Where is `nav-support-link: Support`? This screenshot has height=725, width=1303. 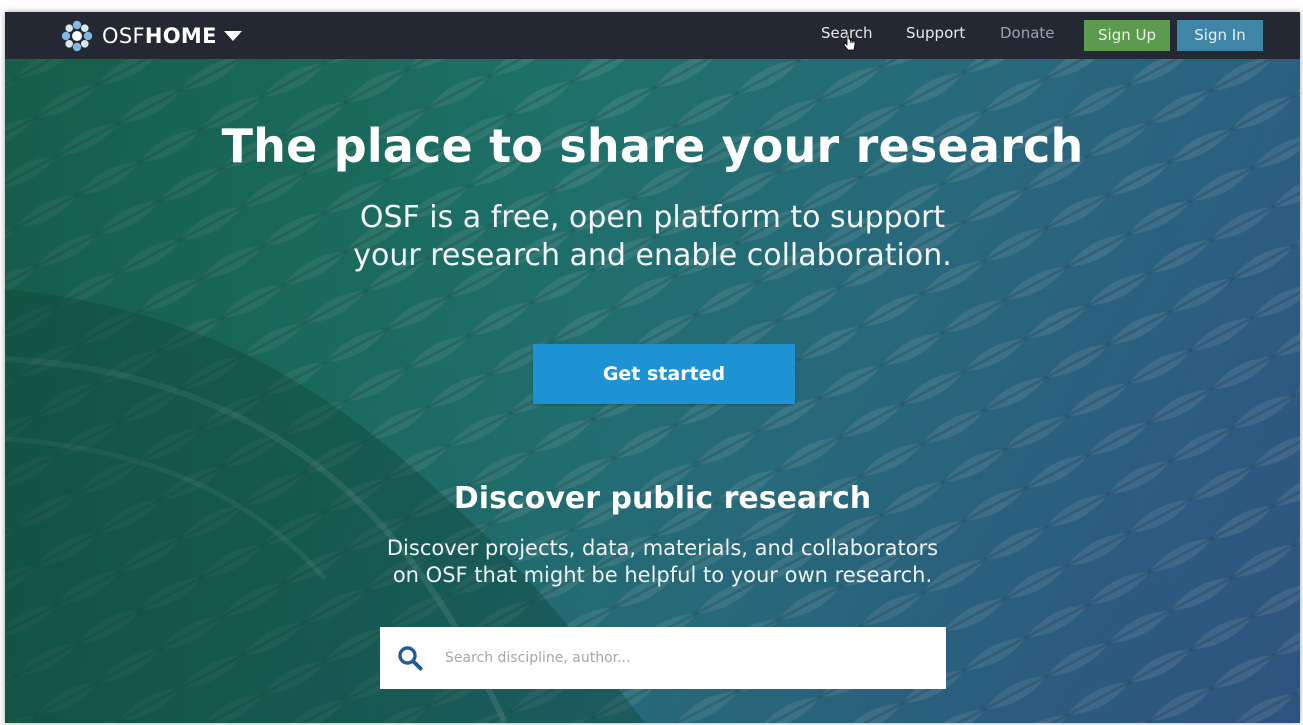 nav-support-link: Support is located at coordinates (935, 33).